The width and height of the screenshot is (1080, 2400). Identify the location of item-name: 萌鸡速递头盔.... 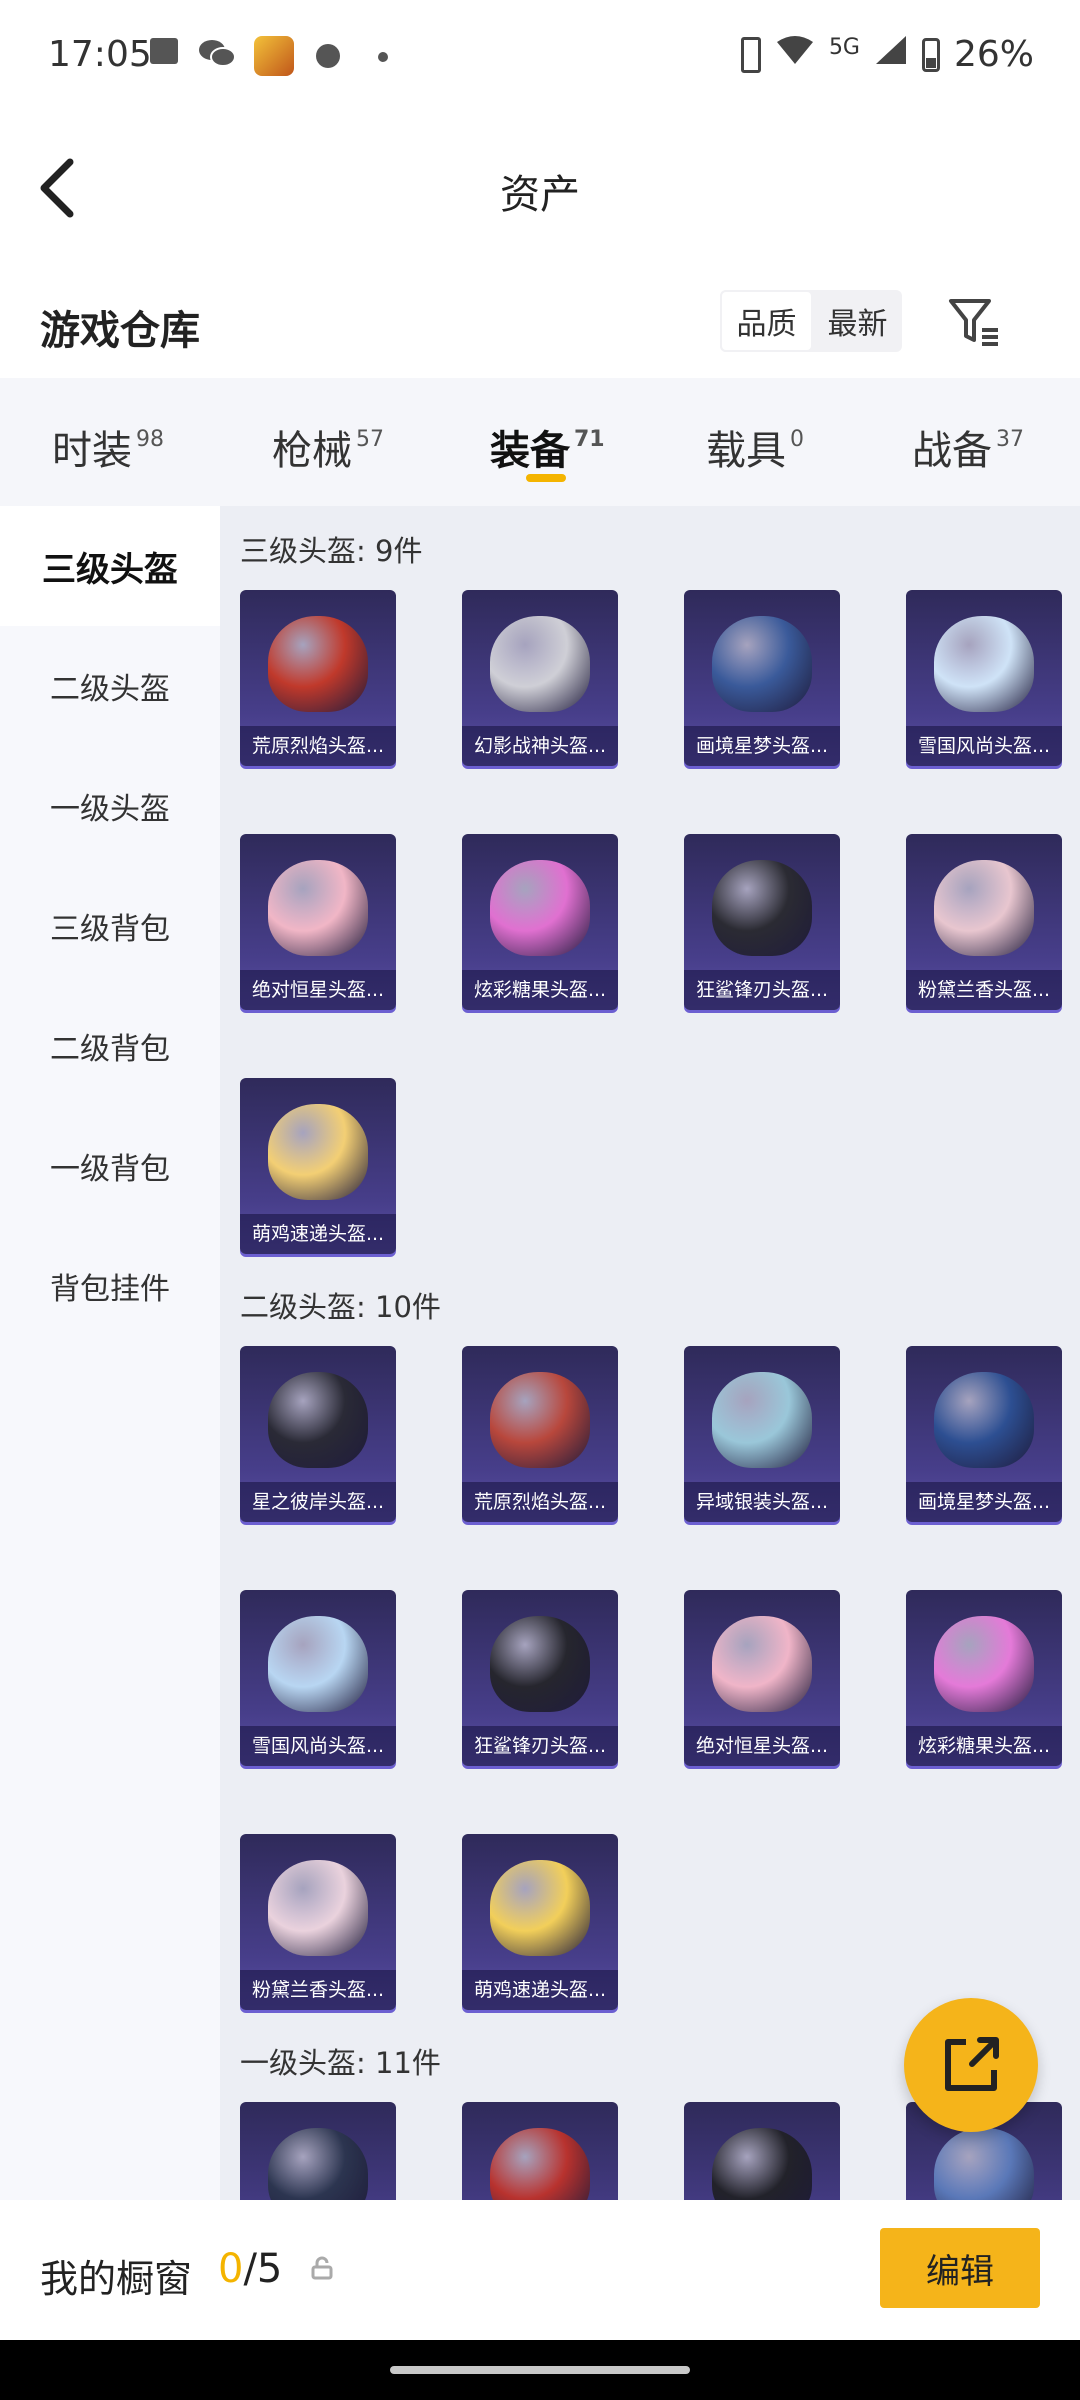
(318, 1234).